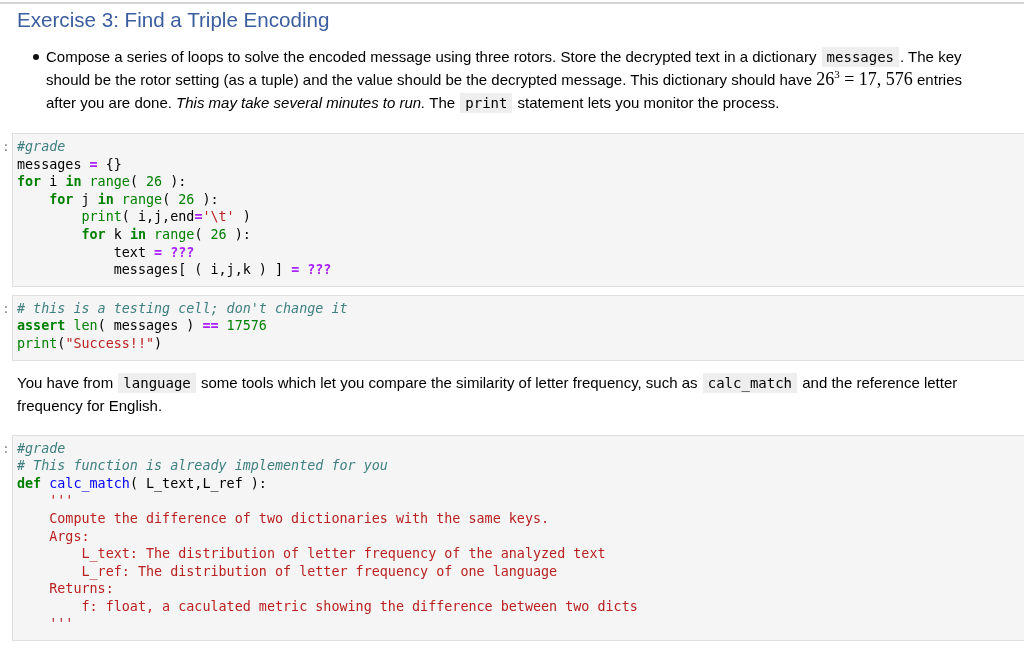  I want to click on code-line: text = ???, so click(154, 252).